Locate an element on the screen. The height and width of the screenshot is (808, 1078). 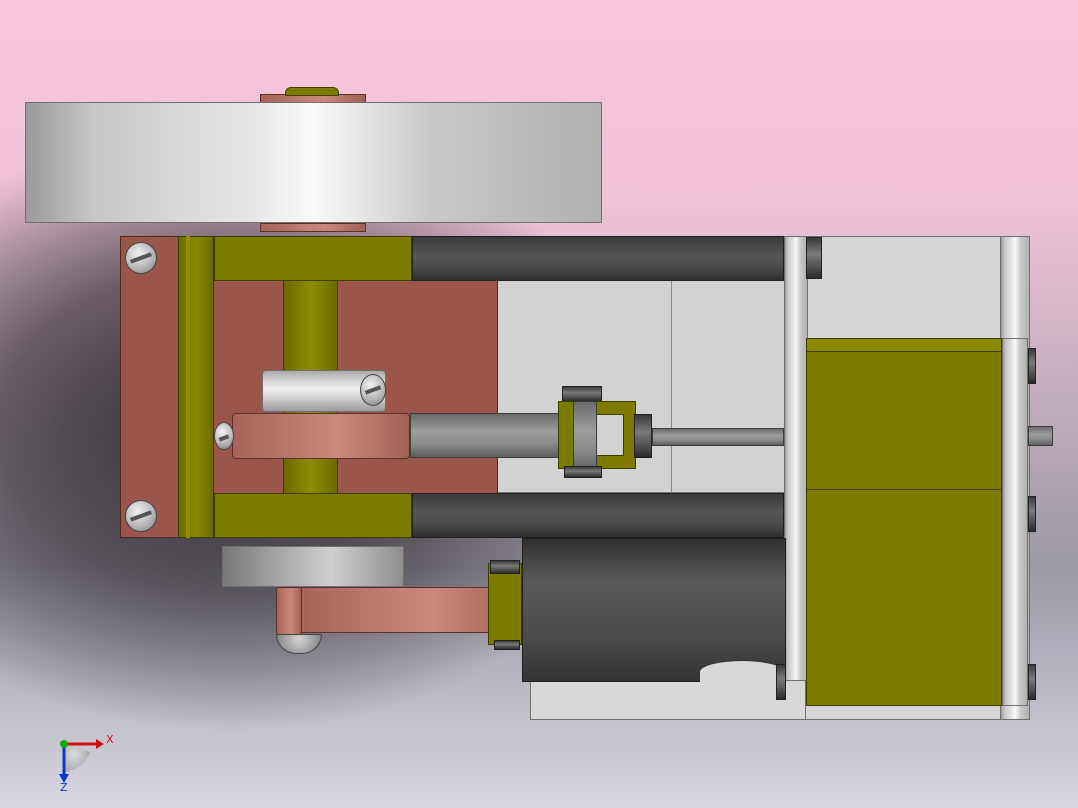
valve-rod-block is located at coordinates (505, 604).